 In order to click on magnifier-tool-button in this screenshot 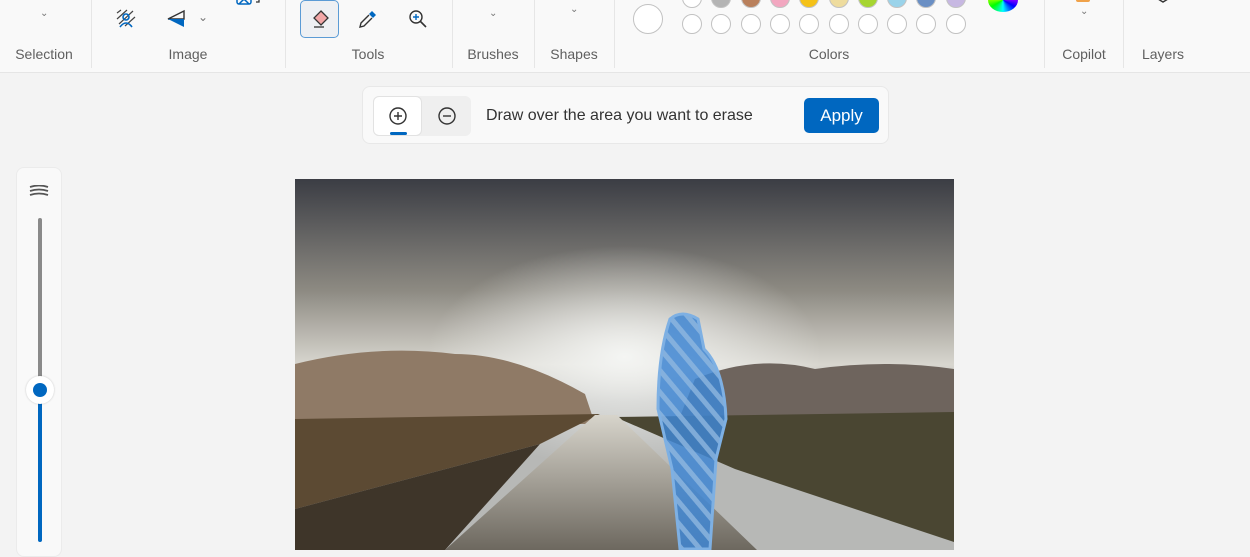, I will do `click(418, 19)`.